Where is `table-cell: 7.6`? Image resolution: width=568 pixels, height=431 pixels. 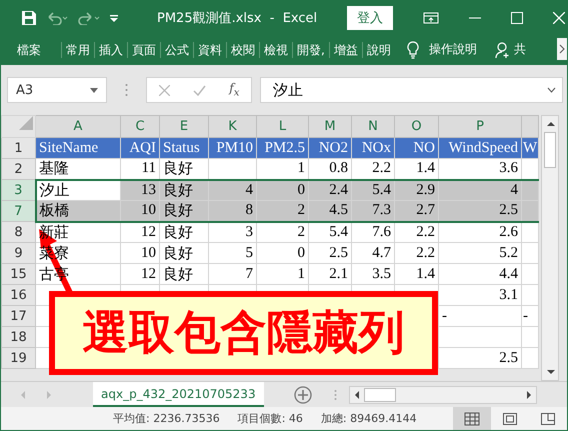 table-cell: 7.6 is located at coordinates (381, 232).